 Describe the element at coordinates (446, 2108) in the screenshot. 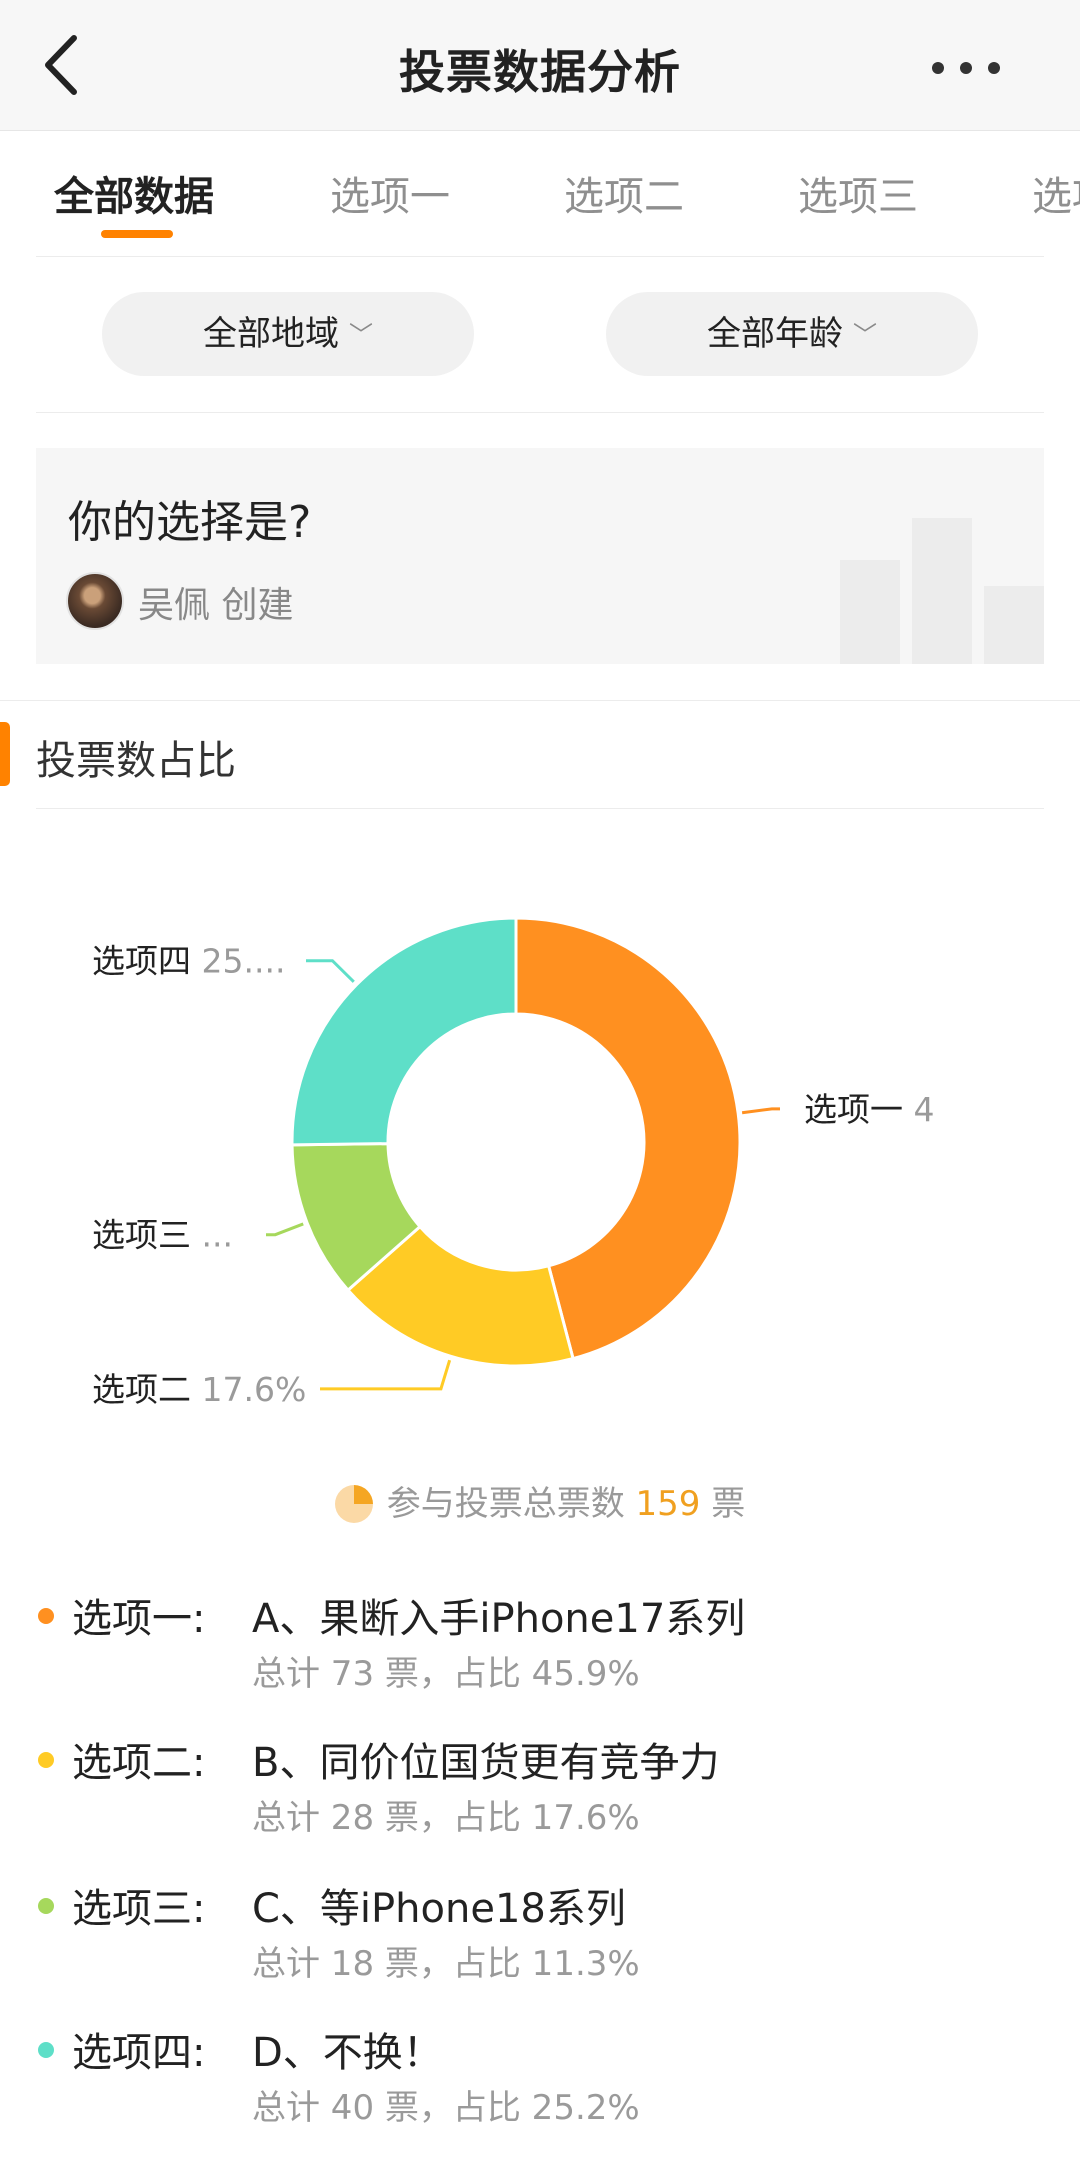

I see `option-stat: 总计 40 票，占比 25.2%` at that location.